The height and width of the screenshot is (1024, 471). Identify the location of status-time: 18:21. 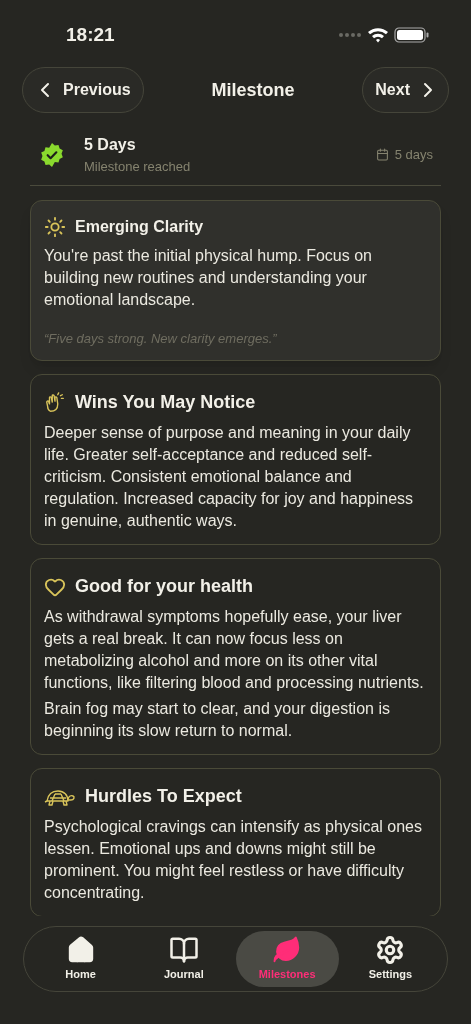
(90, 34).